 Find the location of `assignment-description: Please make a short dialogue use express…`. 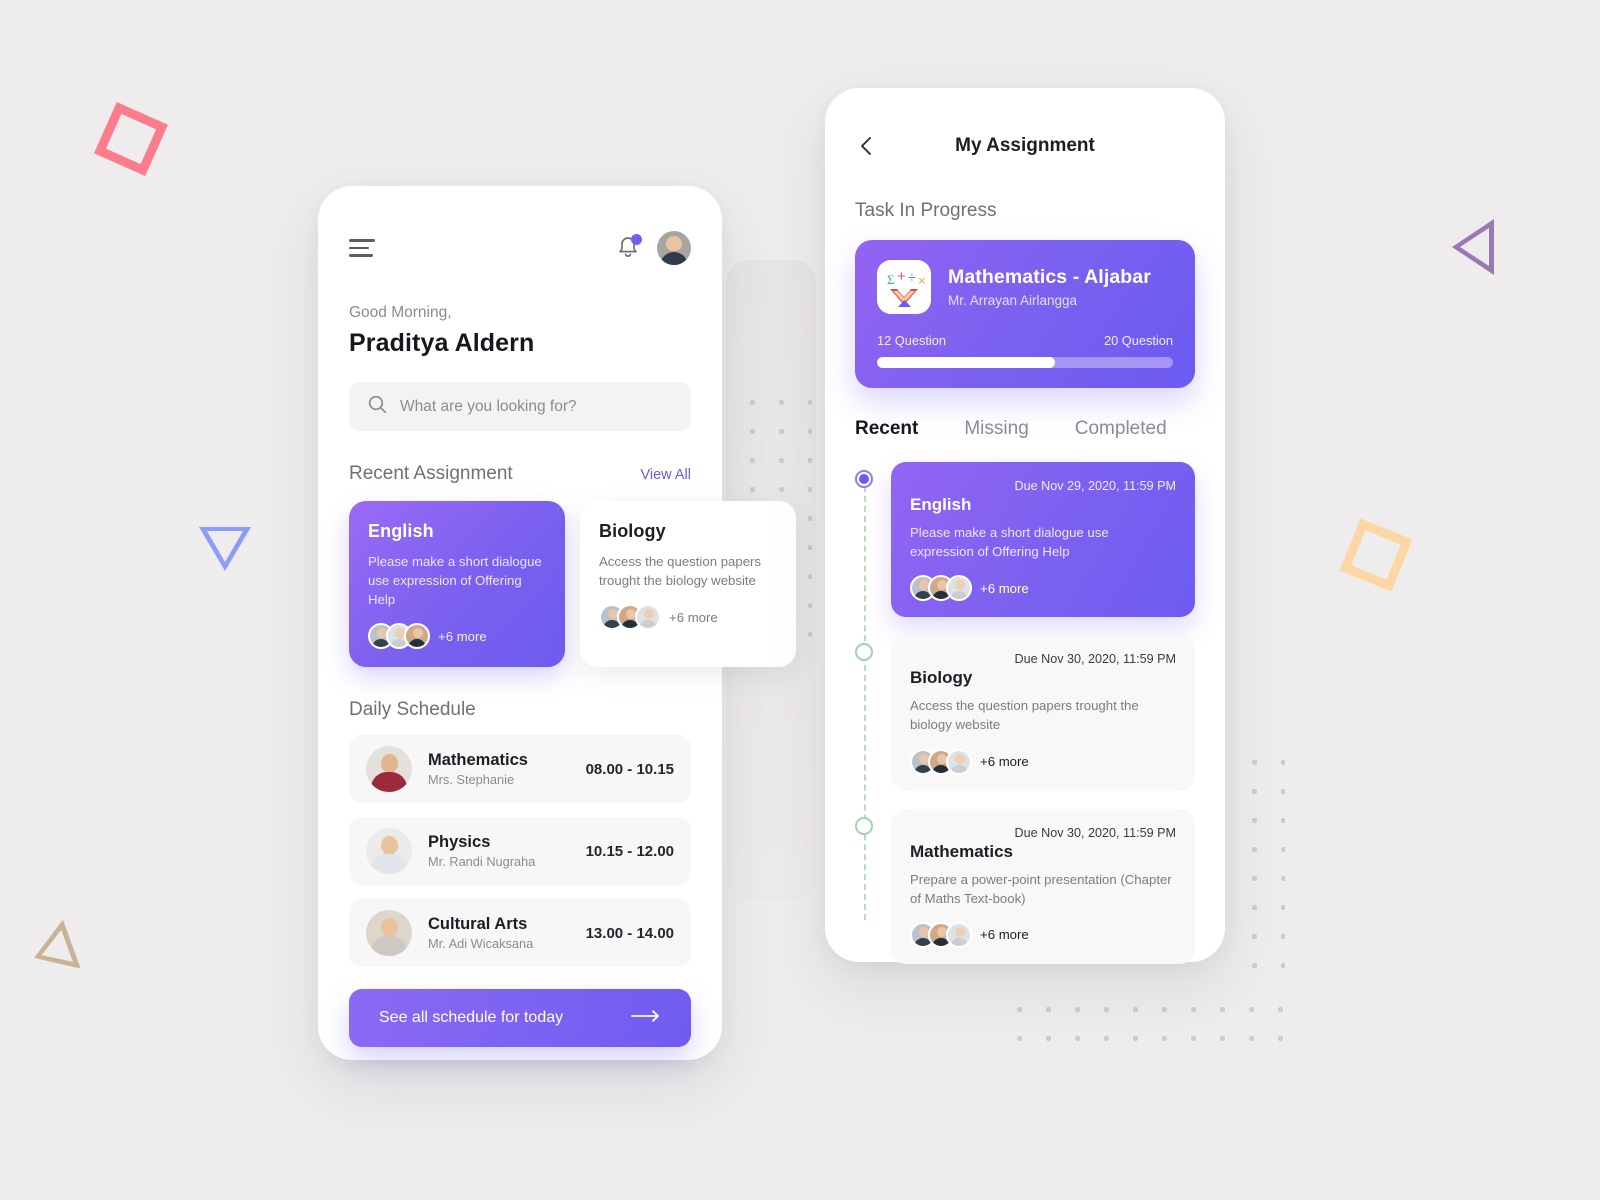

assignment-description: Please make a short dialogue use express… is located at coordinates (455, 581).